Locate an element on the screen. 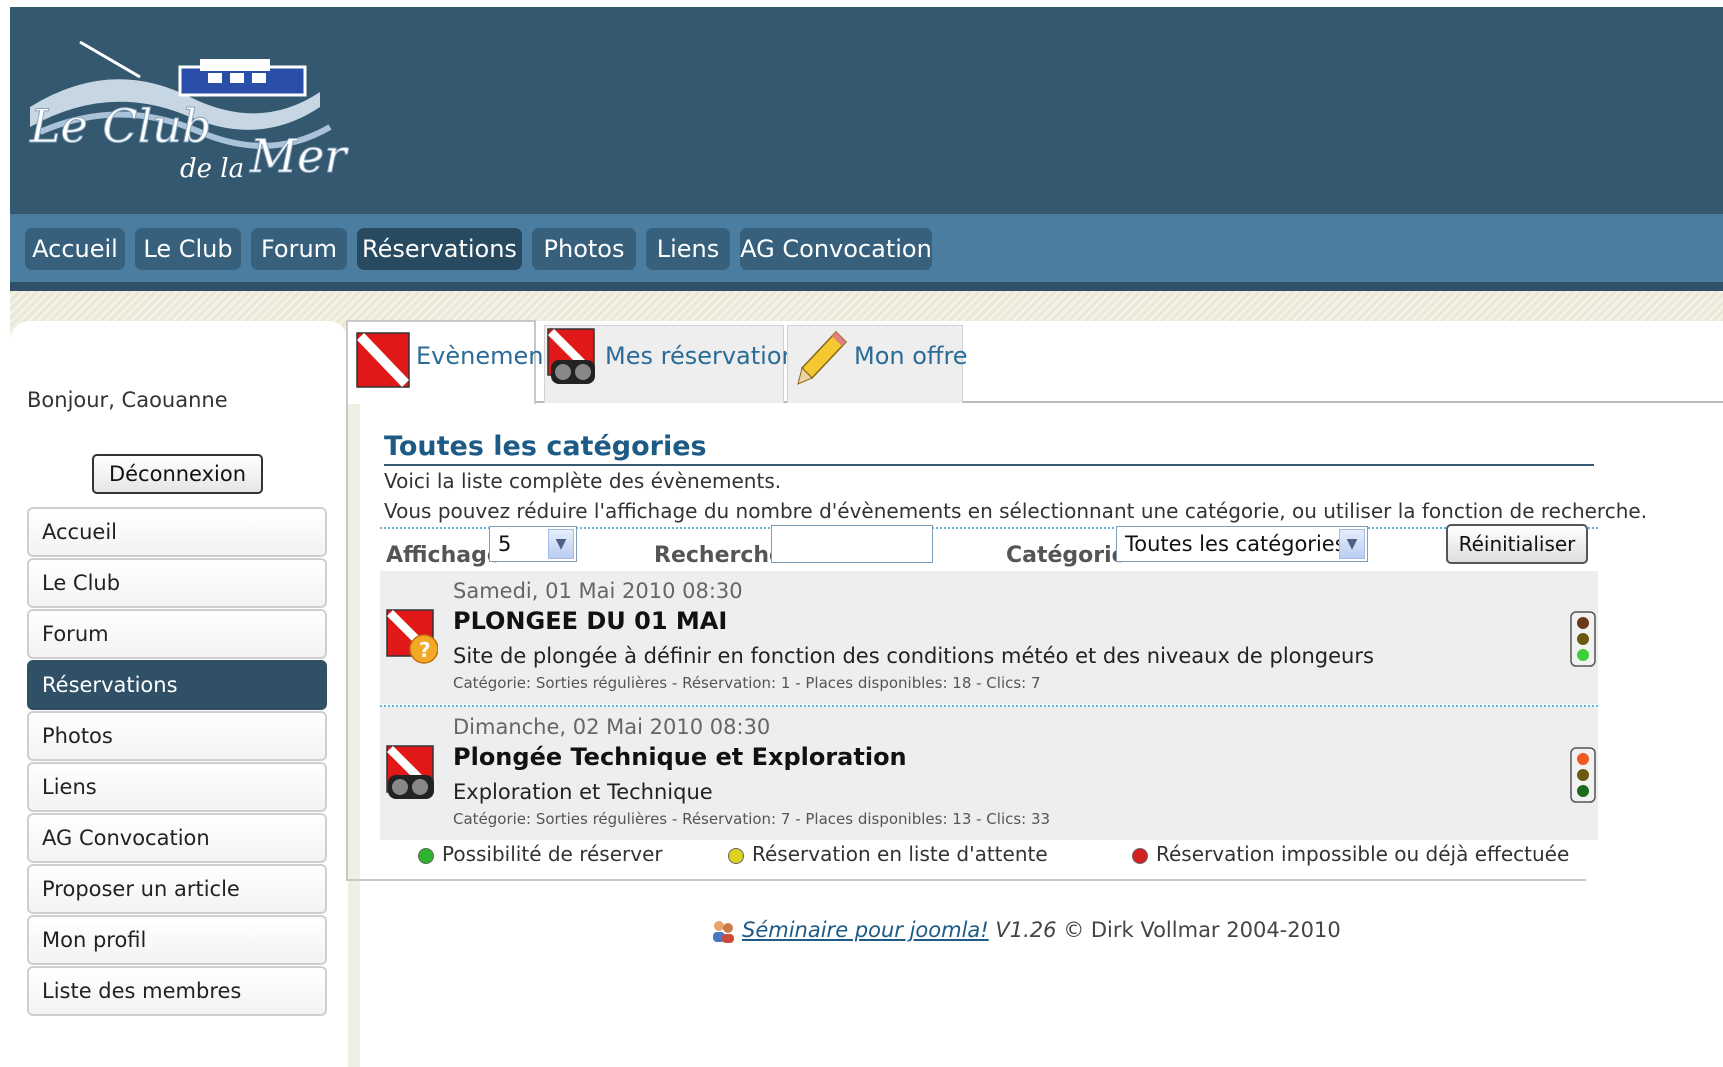 The image size is (1723, 1067). reset-button: Réinitialiser is located at coordinates (1517, 544).